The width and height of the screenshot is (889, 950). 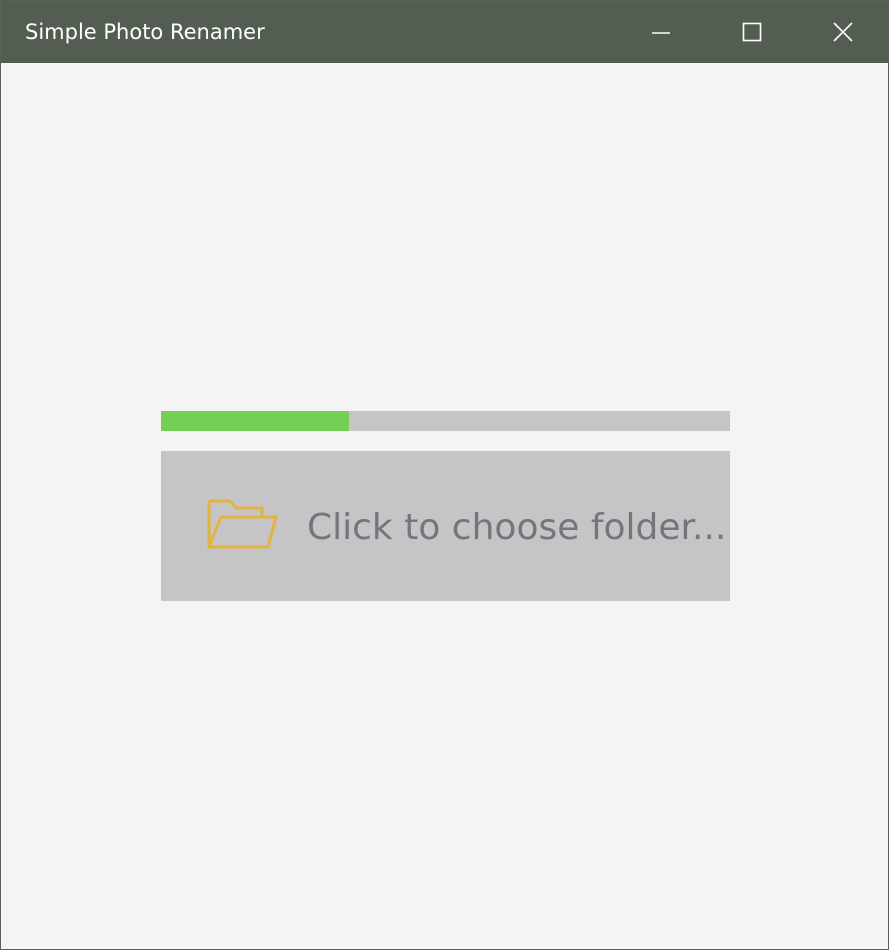 I want to click on maximize-button, so click(x=752, y=32).